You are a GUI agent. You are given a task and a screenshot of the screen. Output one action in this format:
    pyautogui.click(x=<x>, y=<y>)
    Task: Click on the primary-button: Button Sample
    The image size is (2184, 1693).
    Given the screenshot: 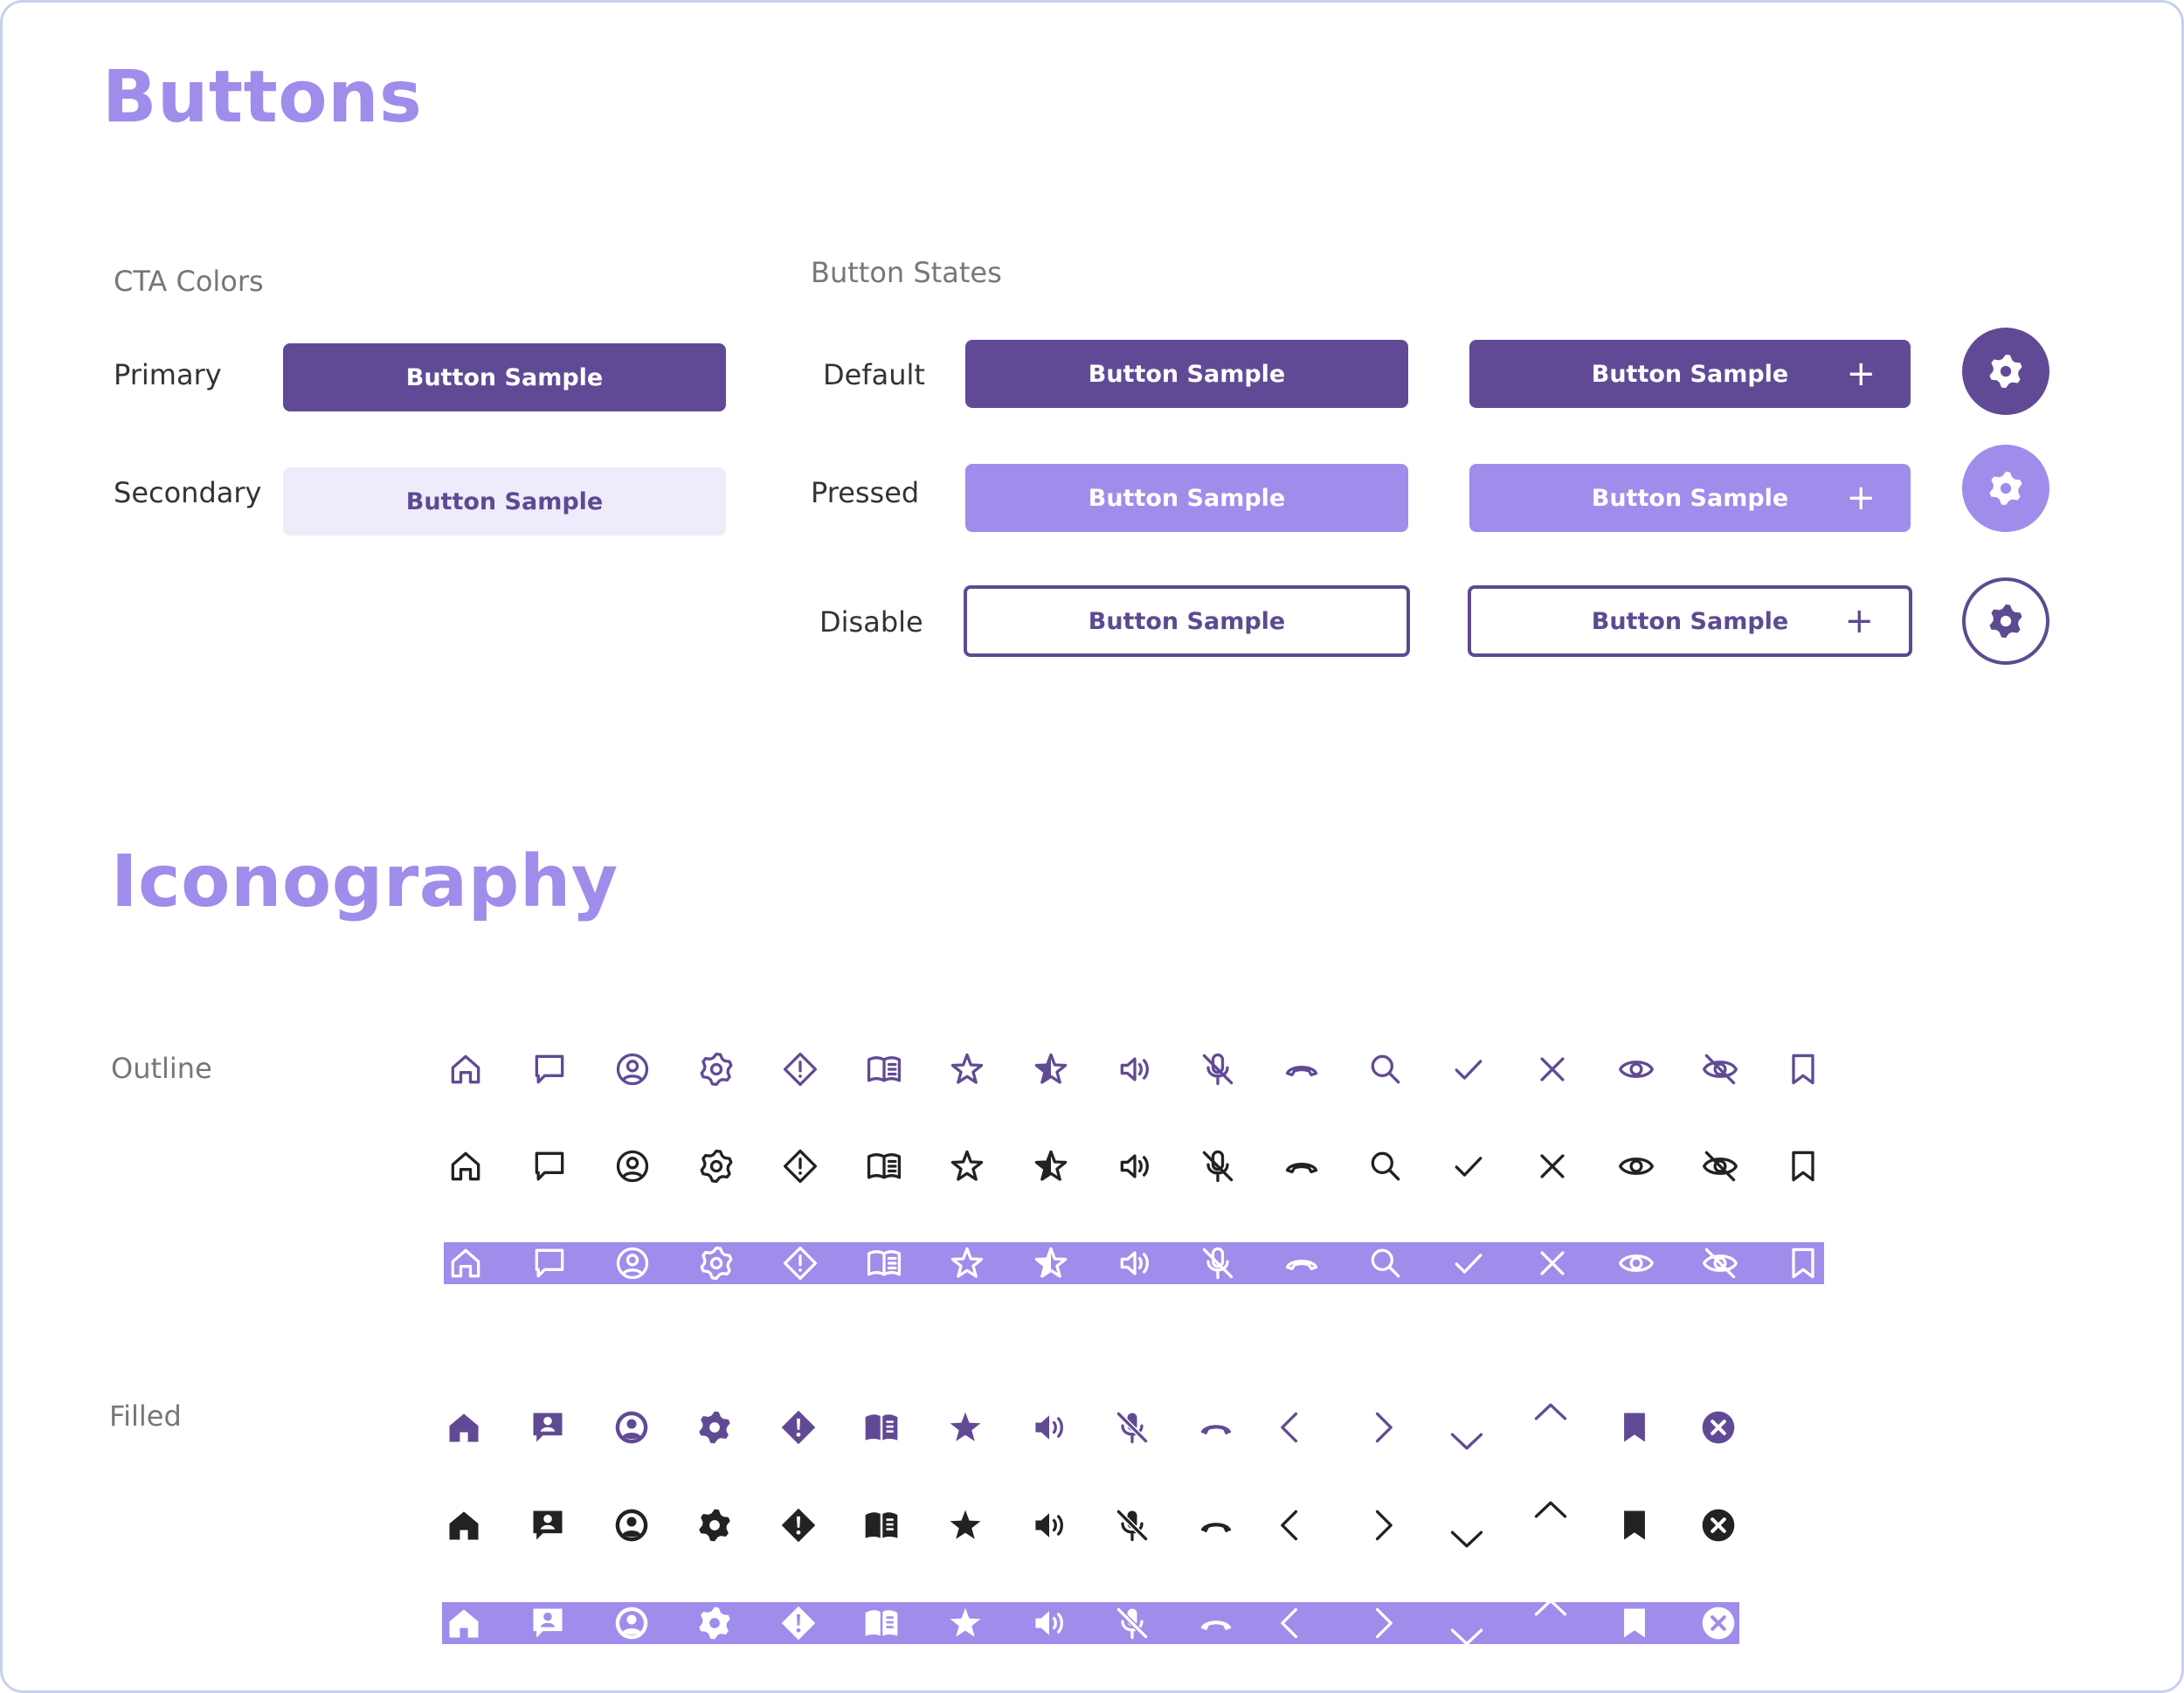 What is the action you would take?
    pyautogui.click(x=504, y=377)
    